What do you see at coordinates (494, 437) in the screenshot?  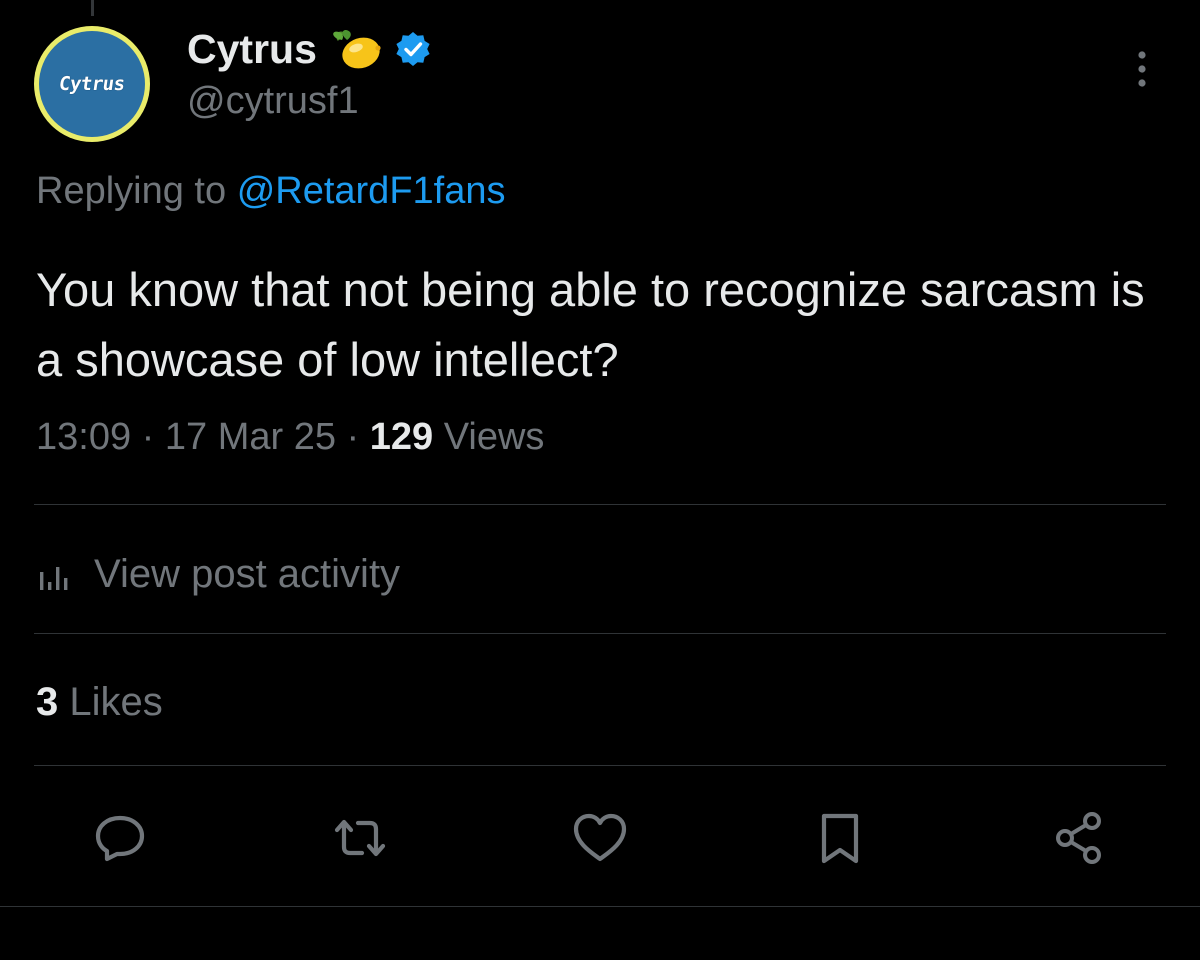 I see `views-label: Views` at bounding box center [494, 437].